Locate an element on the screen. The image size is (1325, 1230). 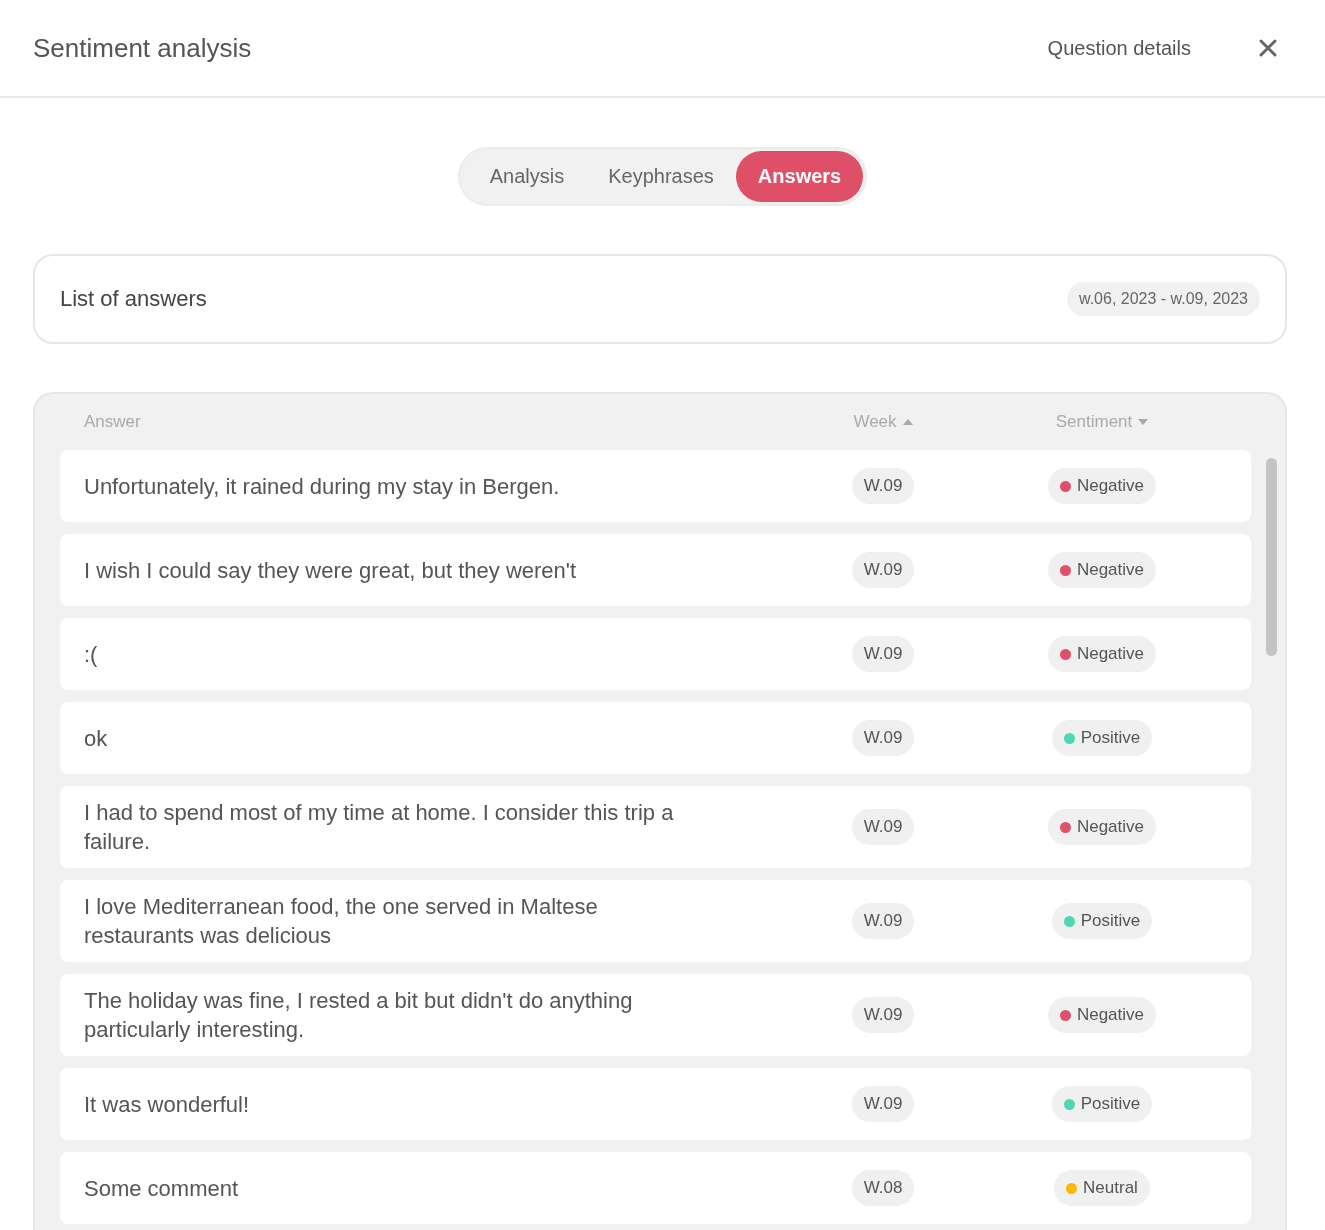
tab: Keyphrases is located at coordinates (661, 176).